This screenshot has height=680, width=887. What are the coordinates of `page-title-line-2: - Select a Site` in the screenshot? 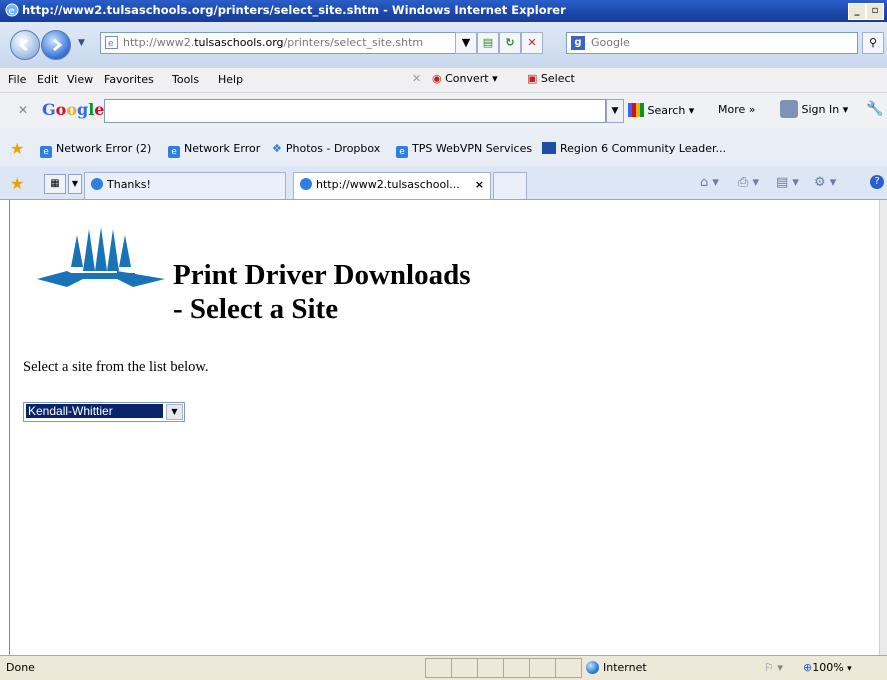 It's located at (256, 309).